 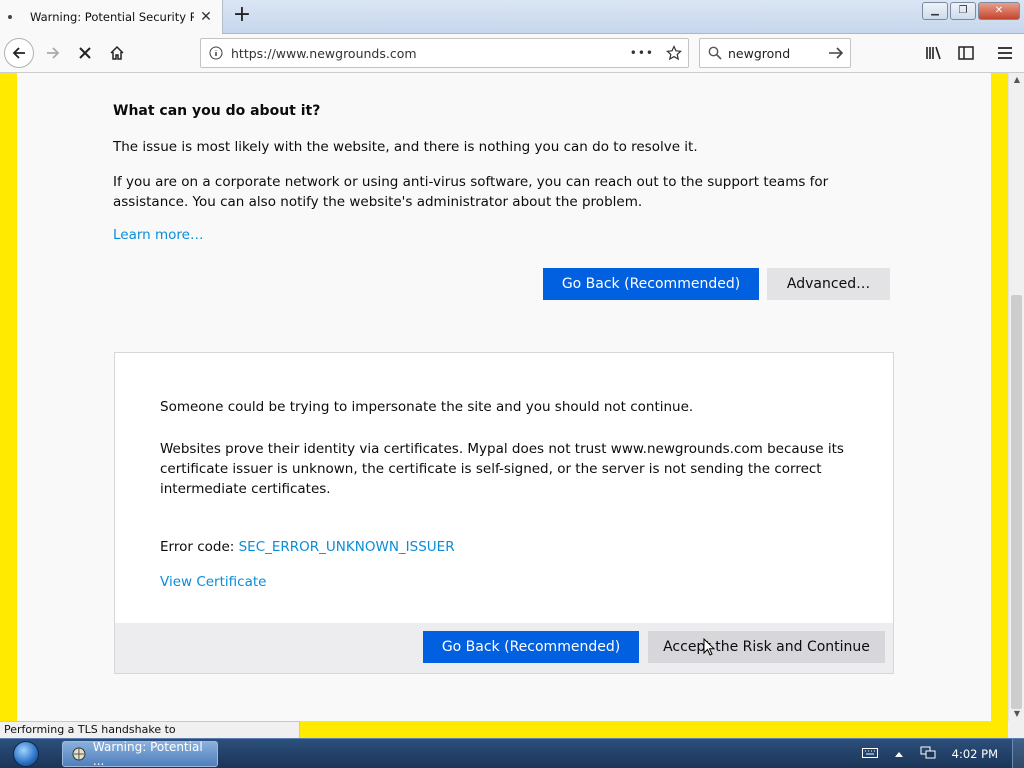 I want to click on page-actions-icon: •••, so click(x=642, y=53).